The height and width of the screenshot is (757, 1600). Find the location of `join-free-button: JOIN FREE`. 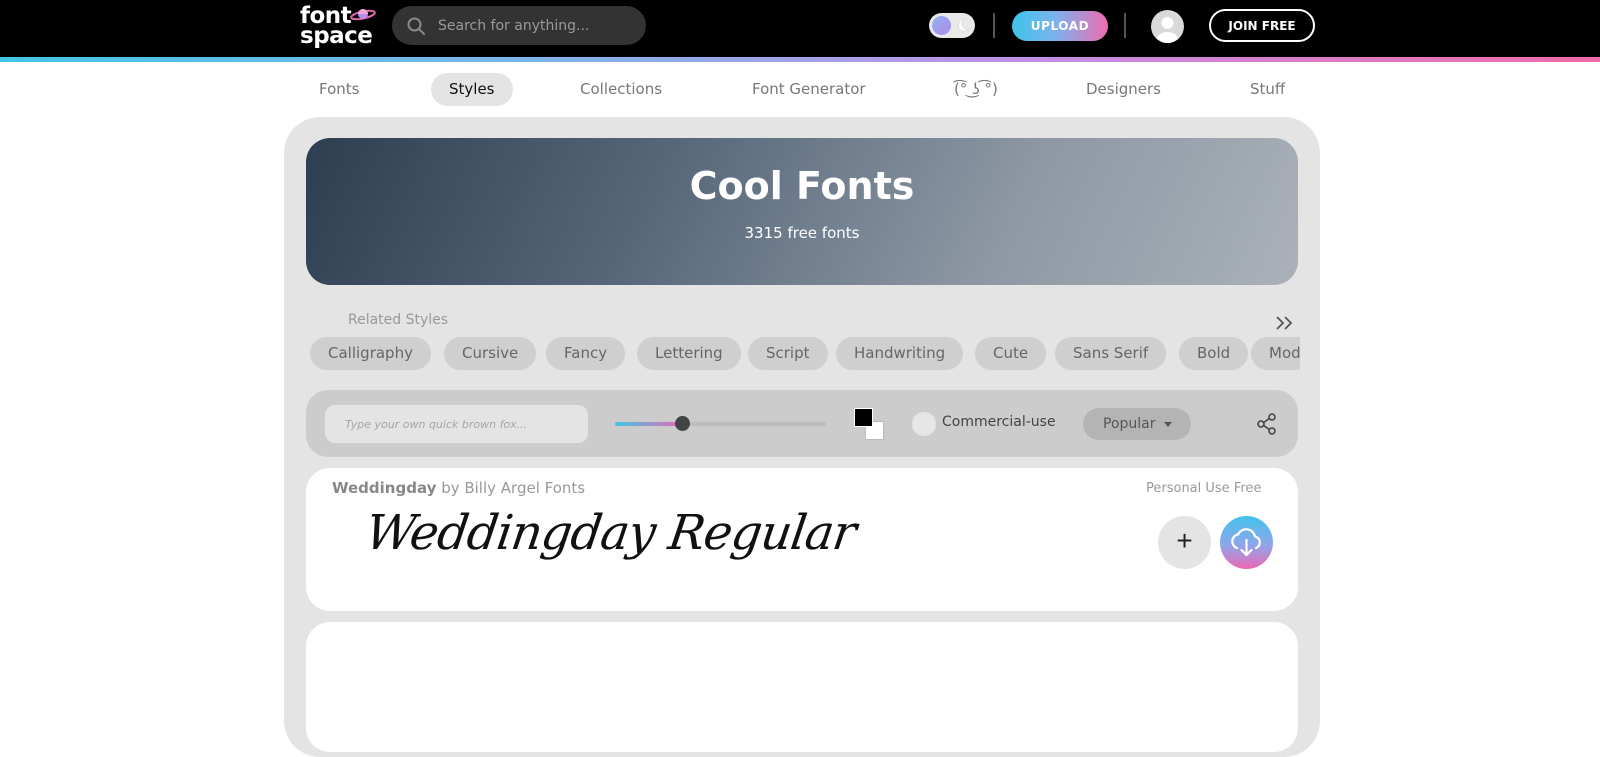

join-free-button: JOIN FREE is located at coordinates (1262, 25).